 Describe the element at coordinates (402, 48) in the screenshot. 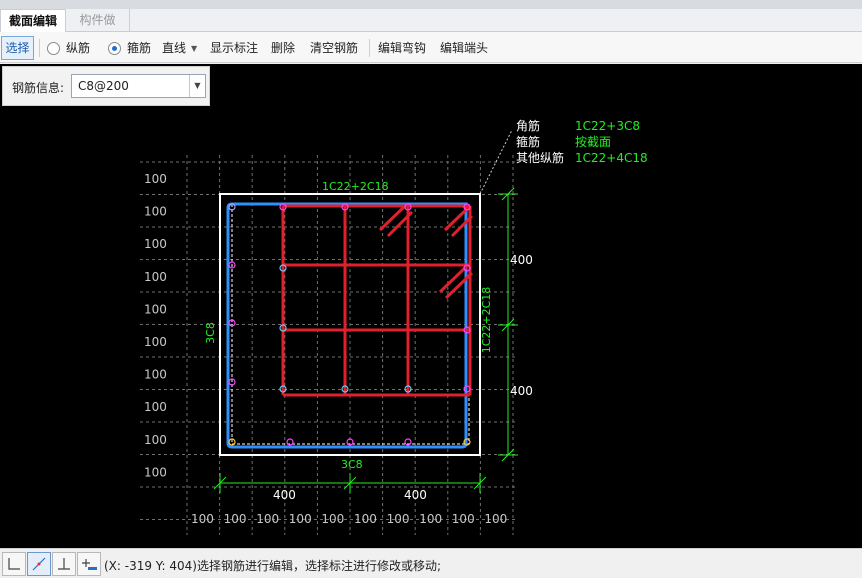

I see `edit-hook-button: 编辑弯钩` at that location.